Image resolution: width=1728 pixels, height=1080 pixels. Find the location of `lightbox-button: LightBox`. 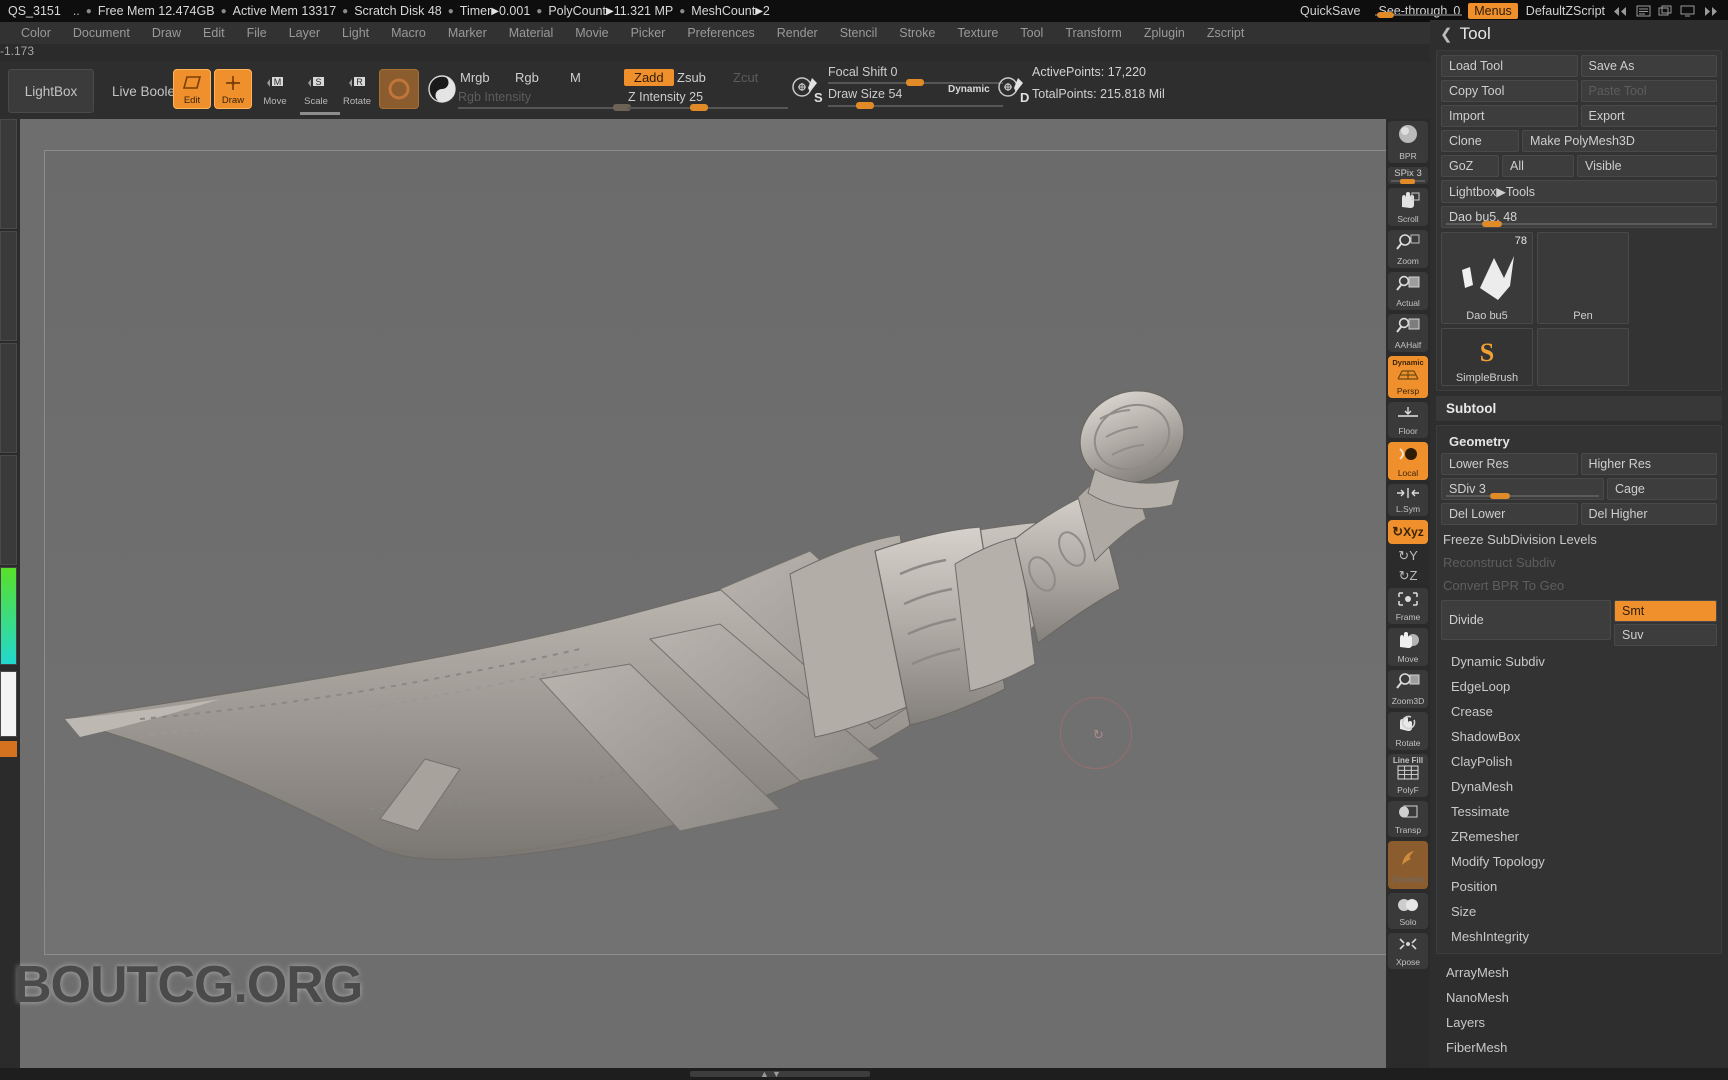

lightbox-button: LightBox is located at coordinates (51, 91).